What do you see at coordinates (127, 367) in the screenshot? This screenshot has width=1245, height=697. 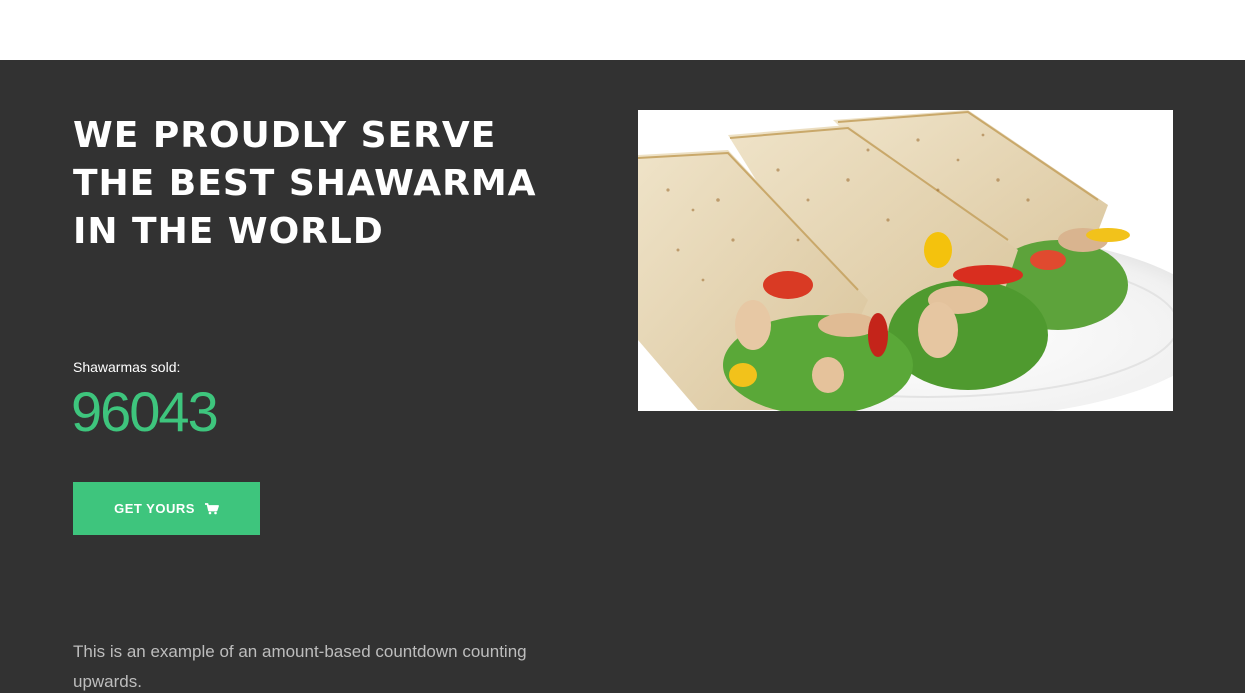 I see `counter-label: Shawarmas sold:` at bounding box center [127, 367].